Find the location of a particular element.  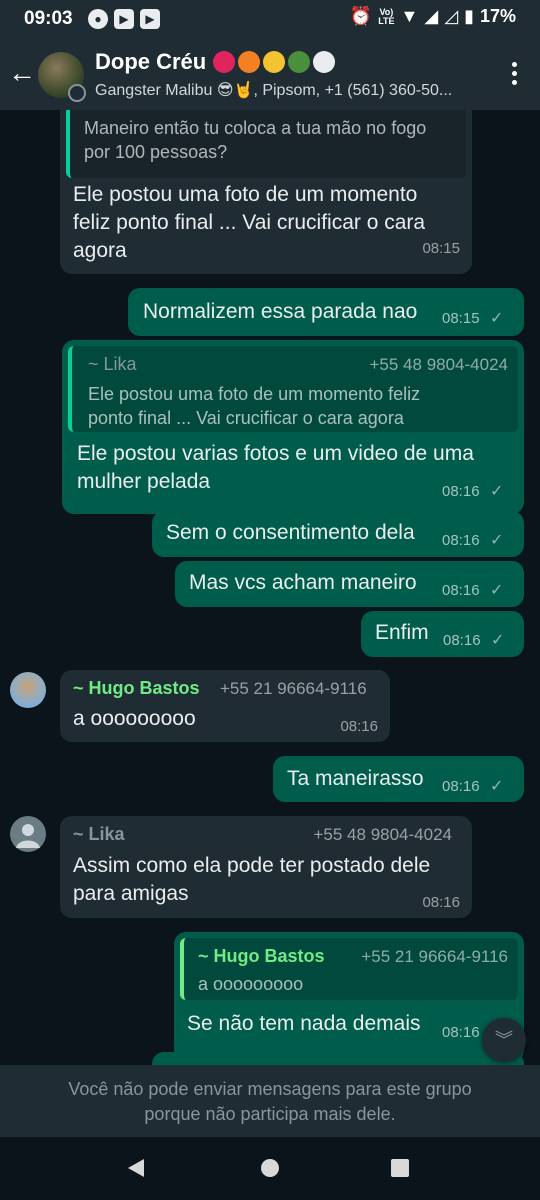

quoted-sender: ~ Hugo Bastos is located at coordinates (261, 956).